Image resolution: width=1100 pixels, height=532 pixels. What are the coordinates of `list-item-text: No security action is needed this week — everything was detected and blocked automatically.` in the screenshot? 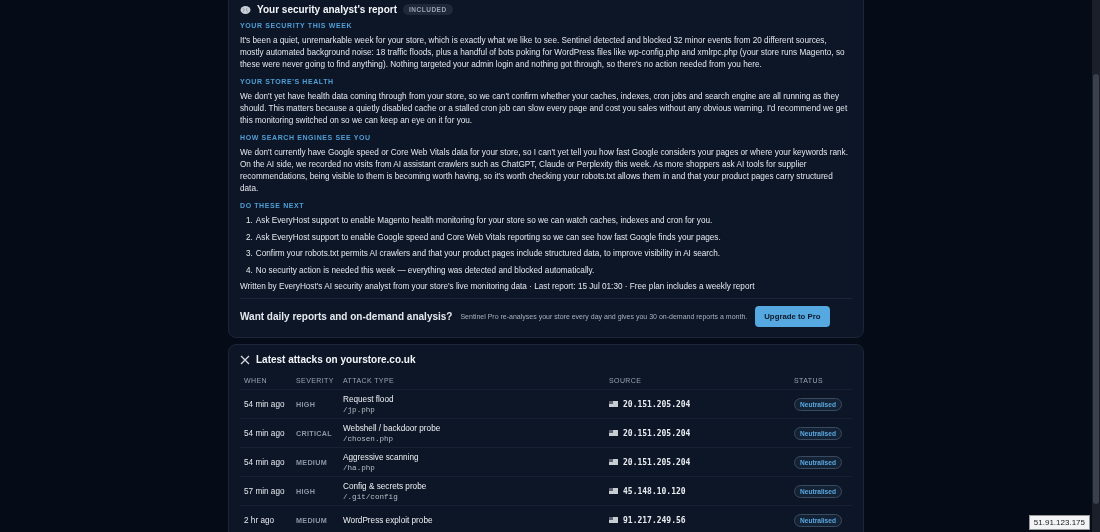 It's located at (425, 270).